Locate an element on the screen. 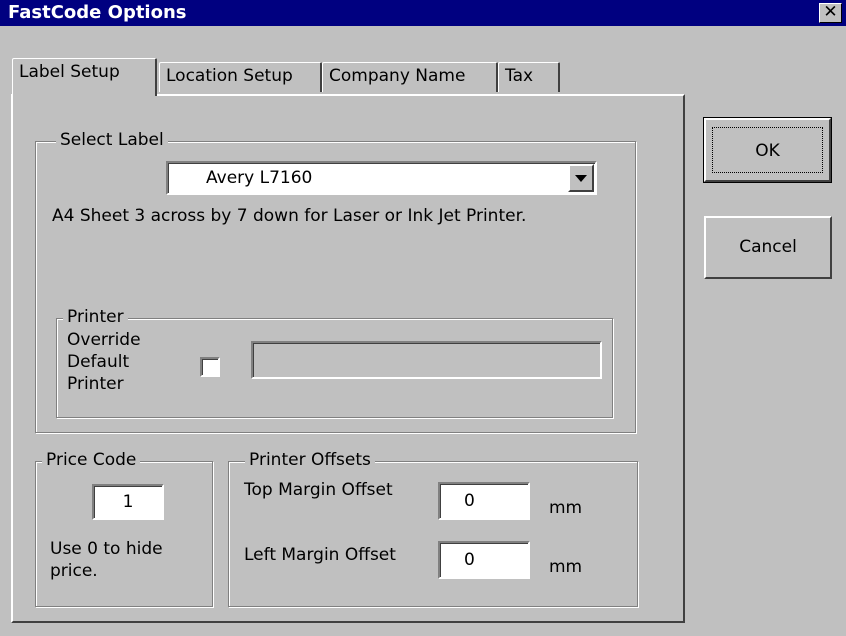 This screenshot has width=846, height=636. select-label-legend: Select Label is located at coordinates (112, 140).